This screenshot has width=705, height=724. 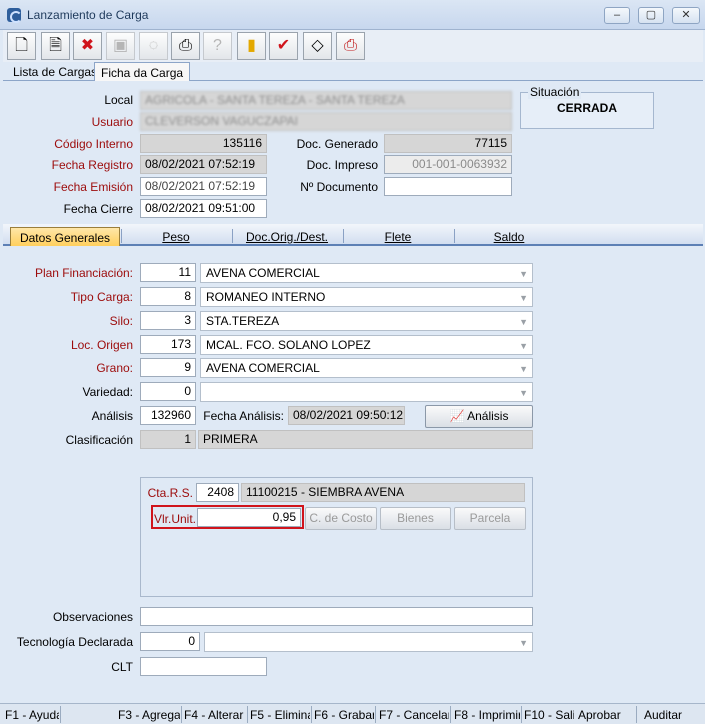 I want to click on tecnologia-code: 0, so click(x=170, y=641).